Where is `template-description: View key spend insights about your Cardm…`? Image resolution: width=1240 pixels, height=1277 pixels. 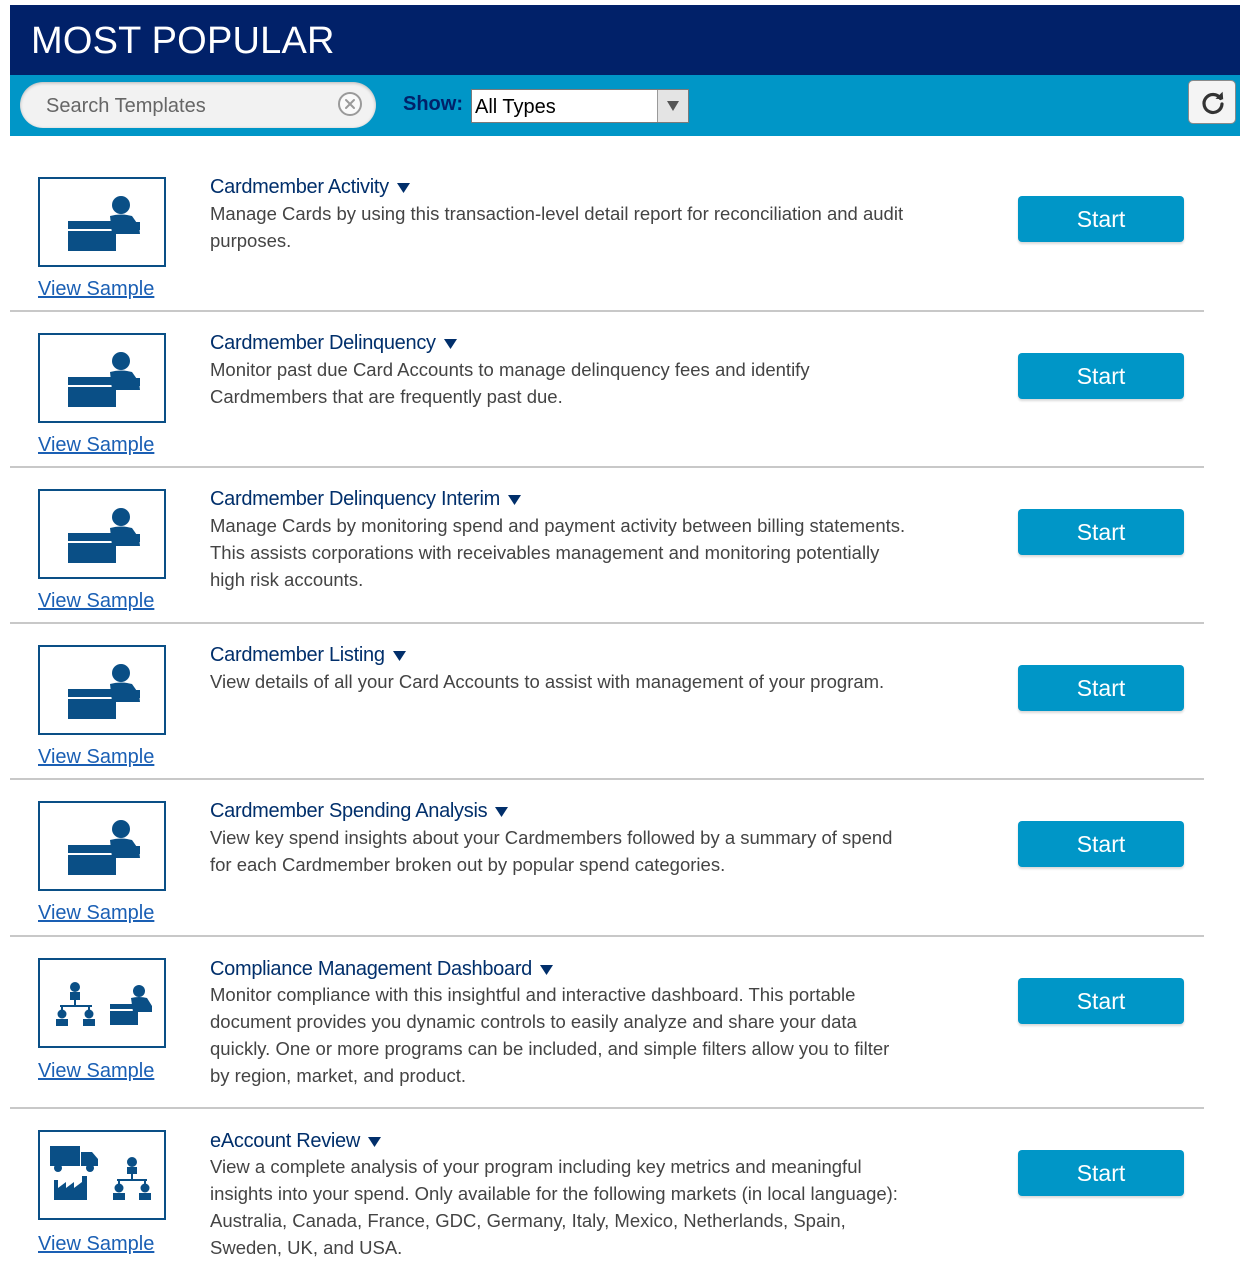 template-description: View key spend insights about your Cardm… is located at coordinates (551, 851).